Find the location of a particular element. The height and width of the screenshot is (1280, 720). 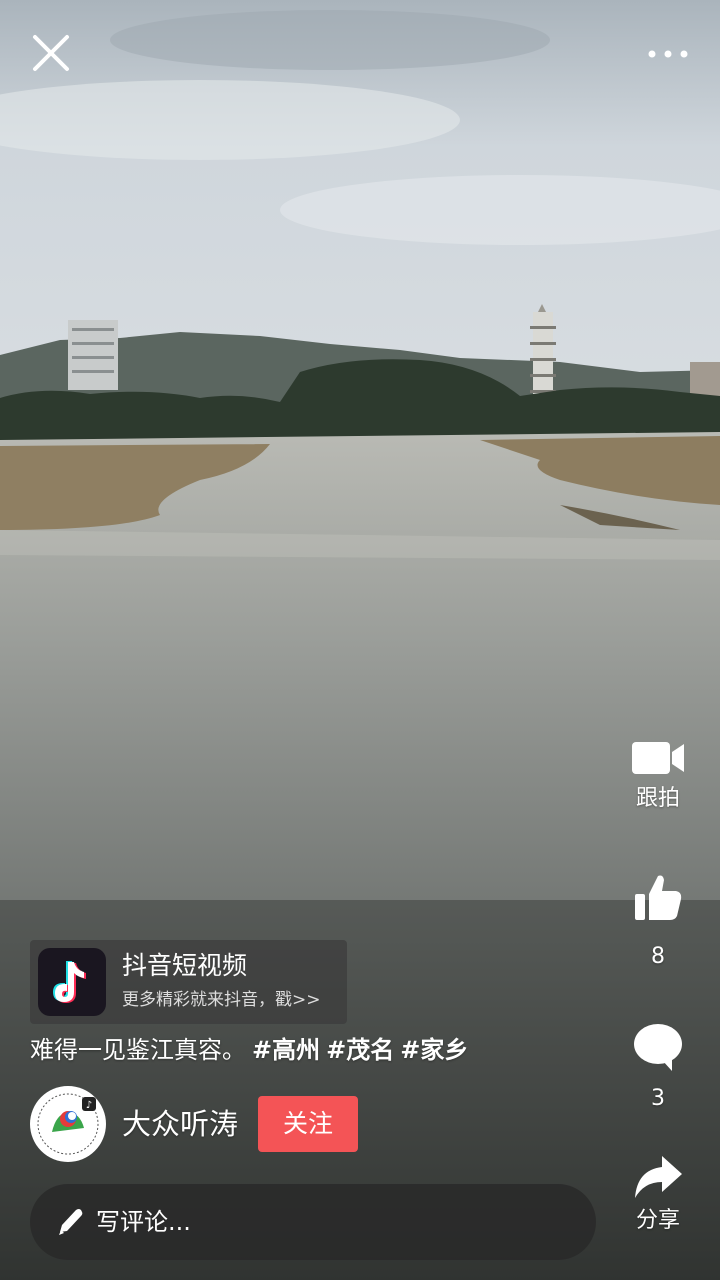

author-name: 大众听涛 is located at coordinates (180, 1124).